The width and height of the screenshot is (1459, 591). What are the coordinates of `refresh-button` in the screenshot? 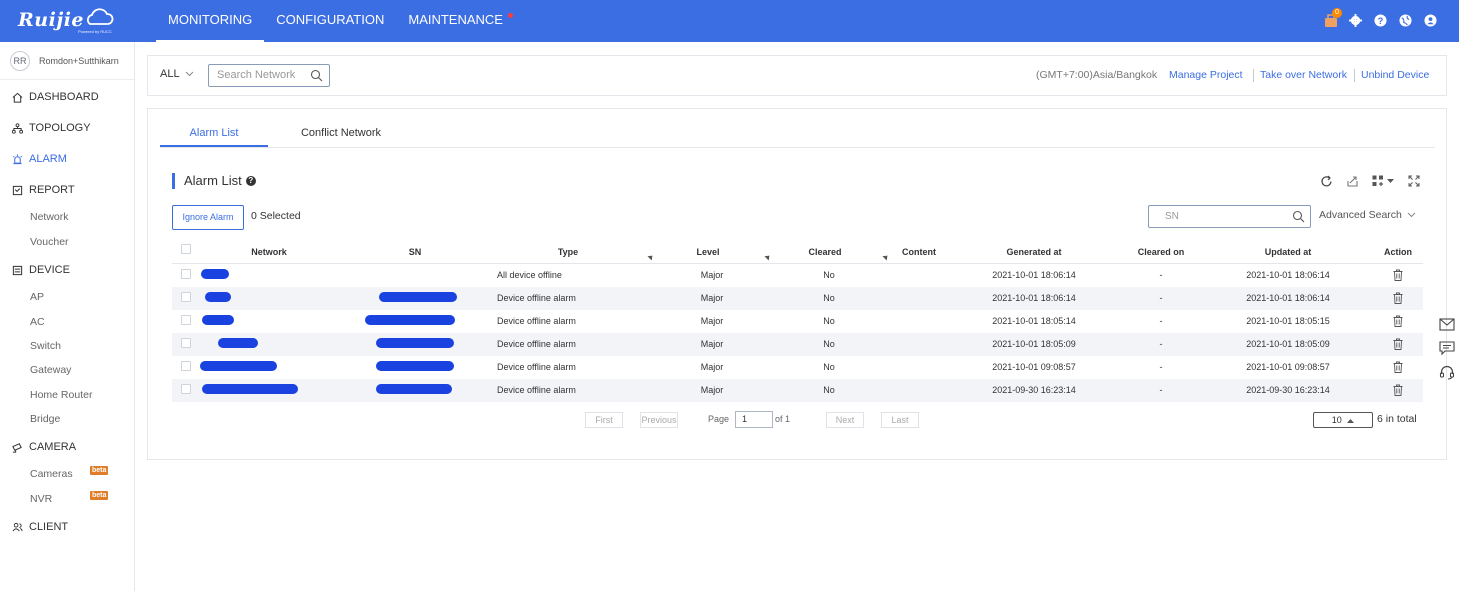 It's located at (1326, 181).